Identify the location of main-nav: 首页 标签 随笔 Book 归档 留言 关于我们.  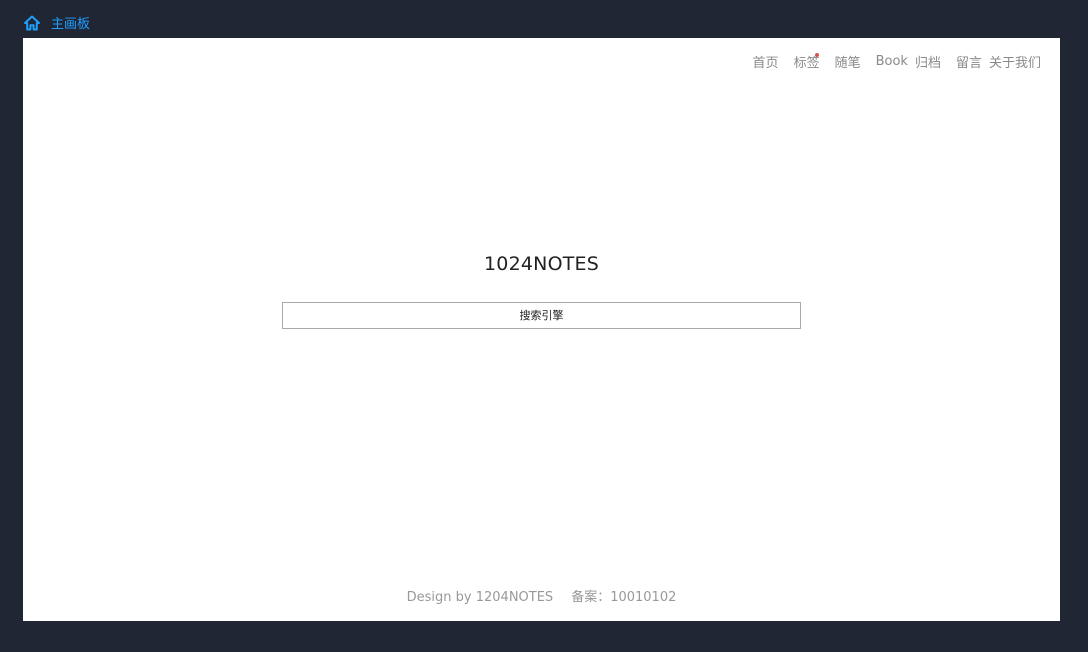
(897, 61).